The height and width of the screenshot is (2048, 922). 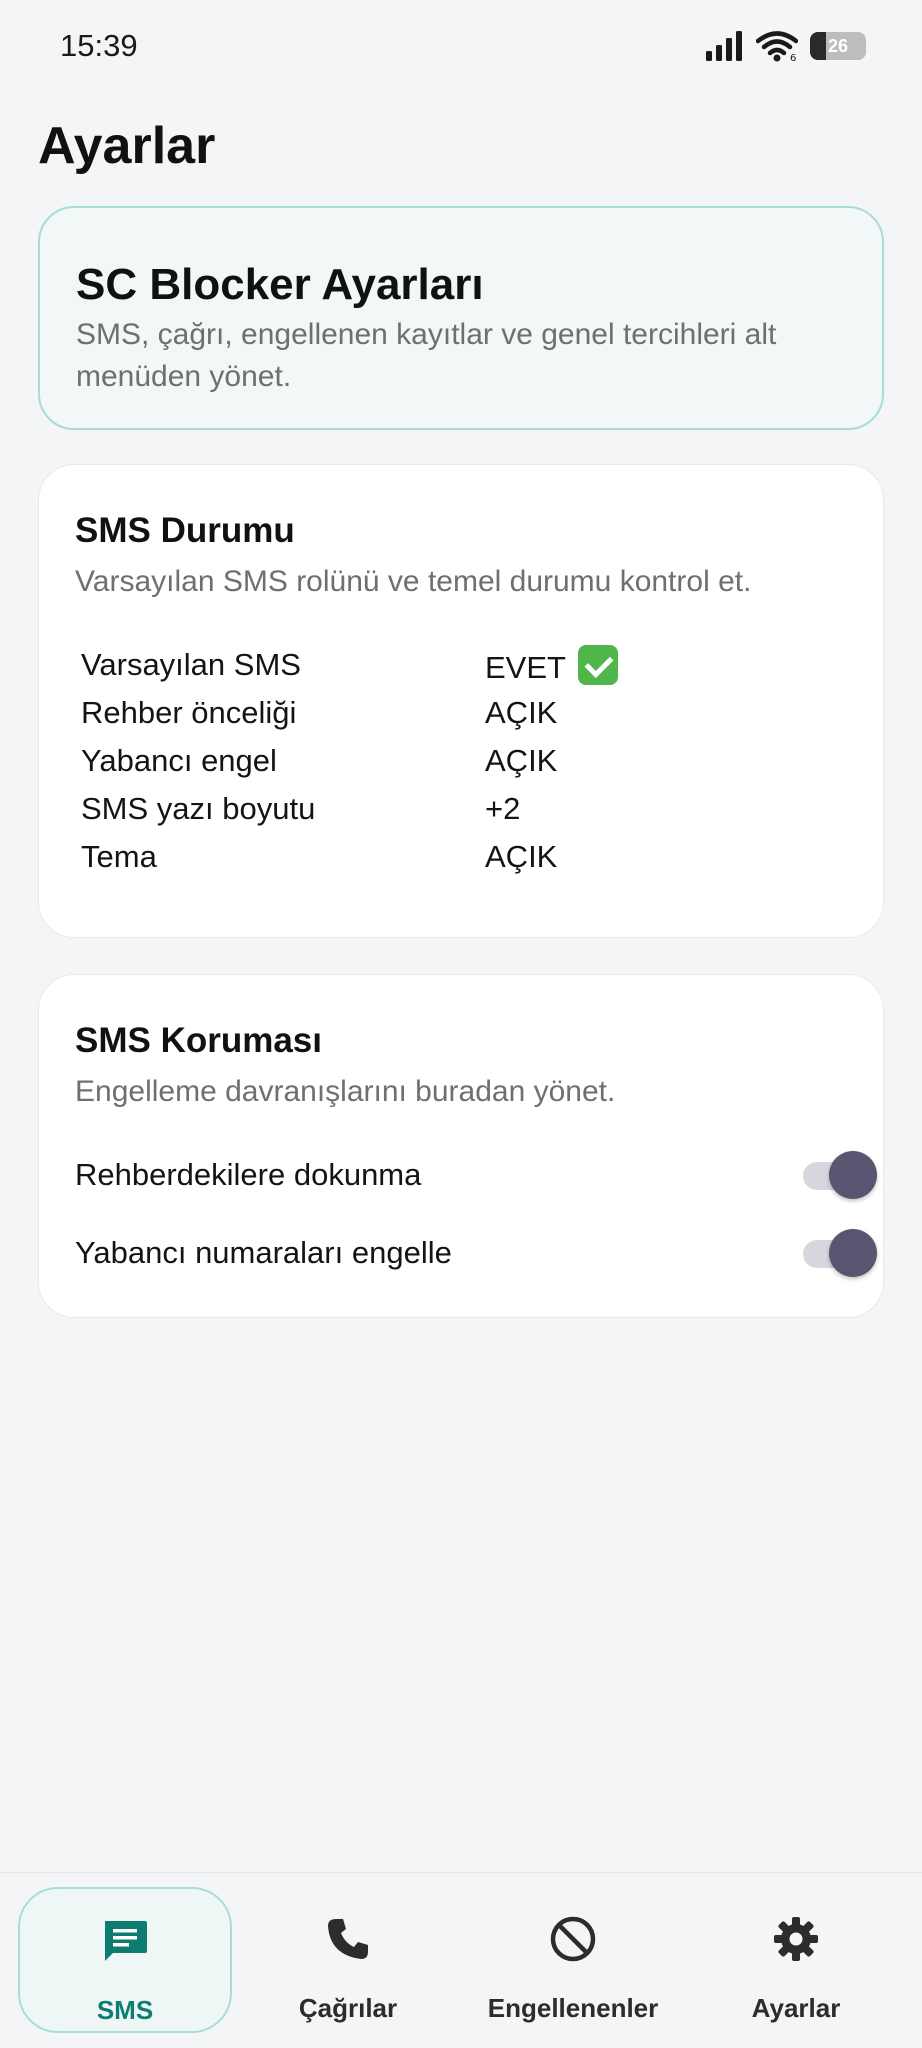 I want to click on phone-icon, so click(x=348, y=1939).